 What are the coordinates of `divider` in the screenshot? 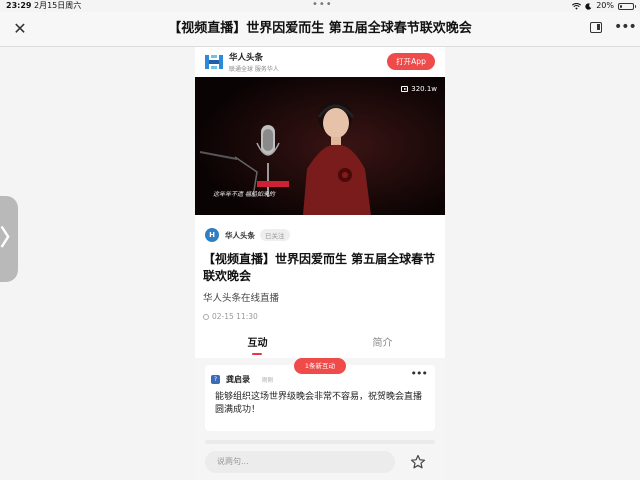 It's located at (320, 442).